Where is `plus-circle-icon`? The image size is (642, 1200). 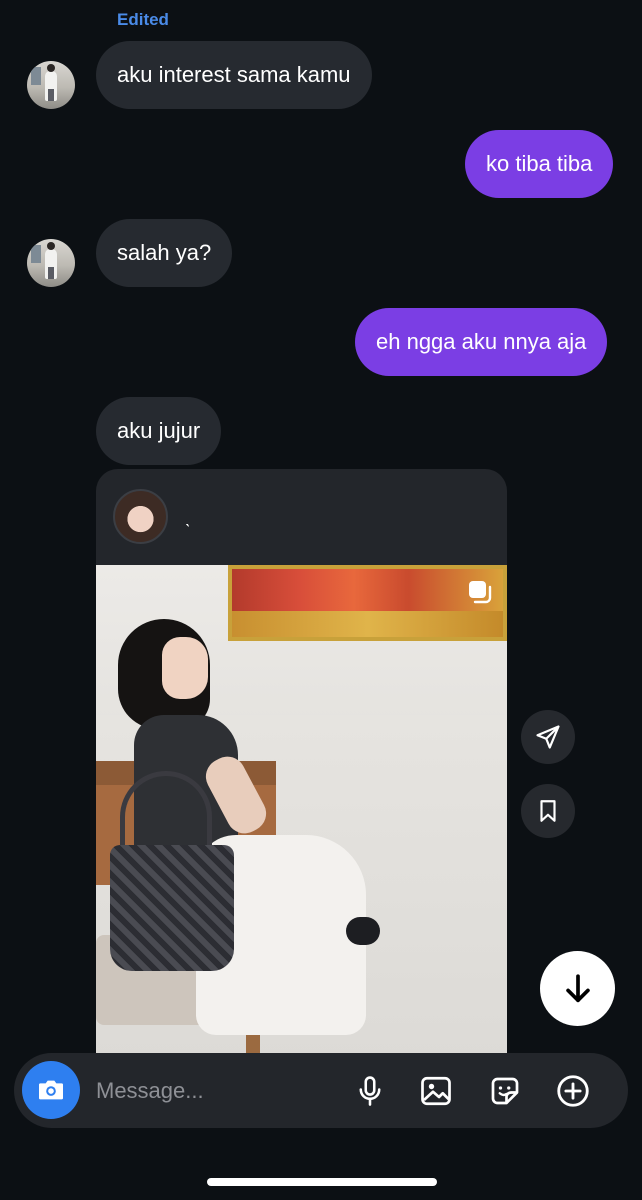
plus-circle-icon is located at coordinates (573, 1091).